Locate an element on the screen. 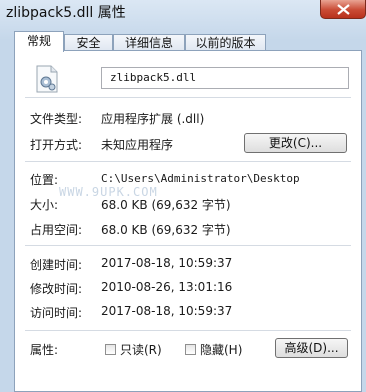  readonly-label: 只读(R) is located at coordinates (141, 349).